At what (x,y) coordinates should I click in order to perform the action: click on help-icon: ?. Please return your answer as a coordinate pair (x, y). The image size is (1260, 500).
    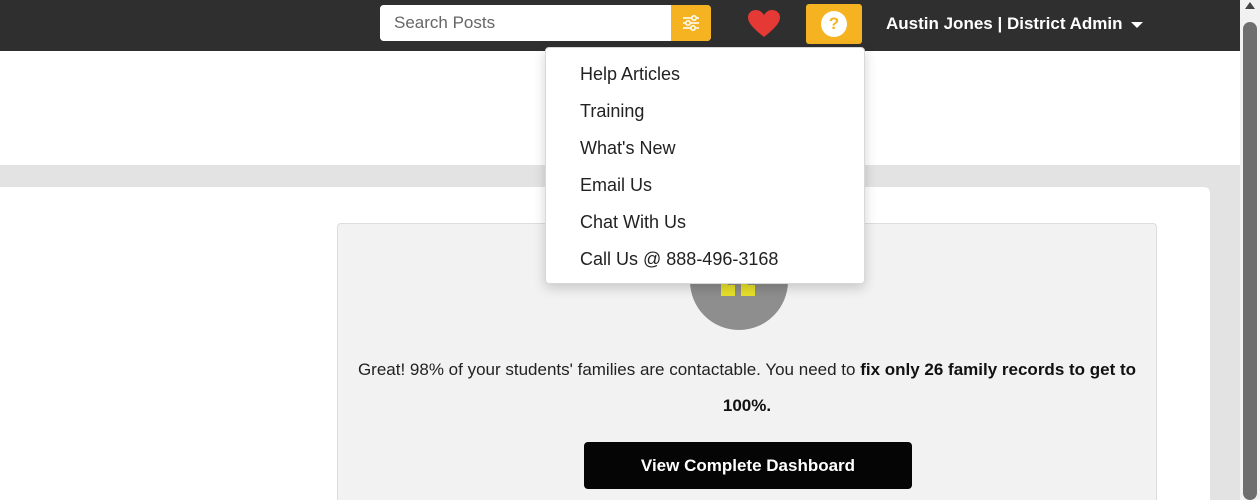
    Looking at the image, I should click on (834, 24).